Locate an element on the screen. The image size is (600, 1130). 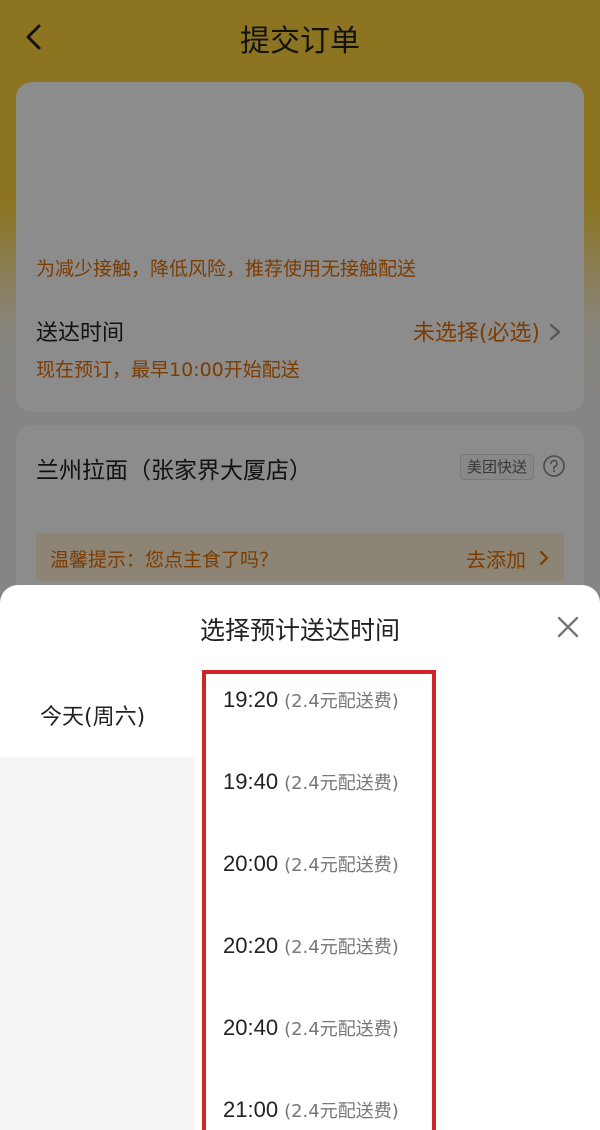
day-label: 今天(周六) is located at coordinates (93, 717).